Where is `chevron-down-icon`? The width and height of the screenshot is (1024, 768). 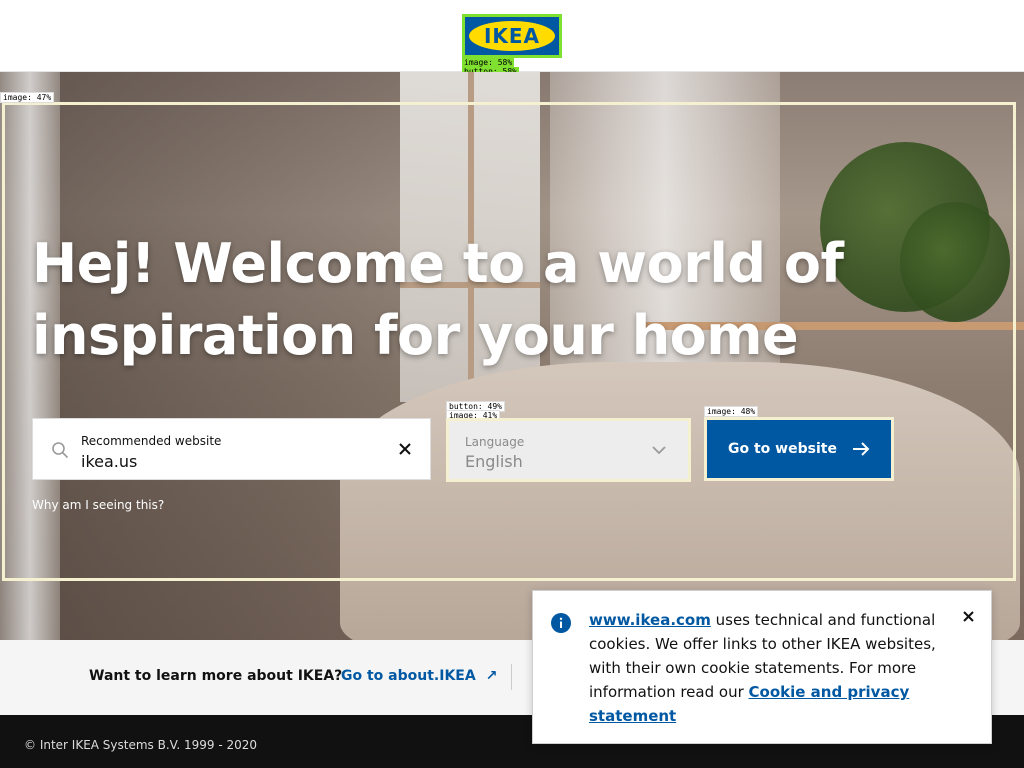 chevron-down-icon is located at coordinates (659, 450).